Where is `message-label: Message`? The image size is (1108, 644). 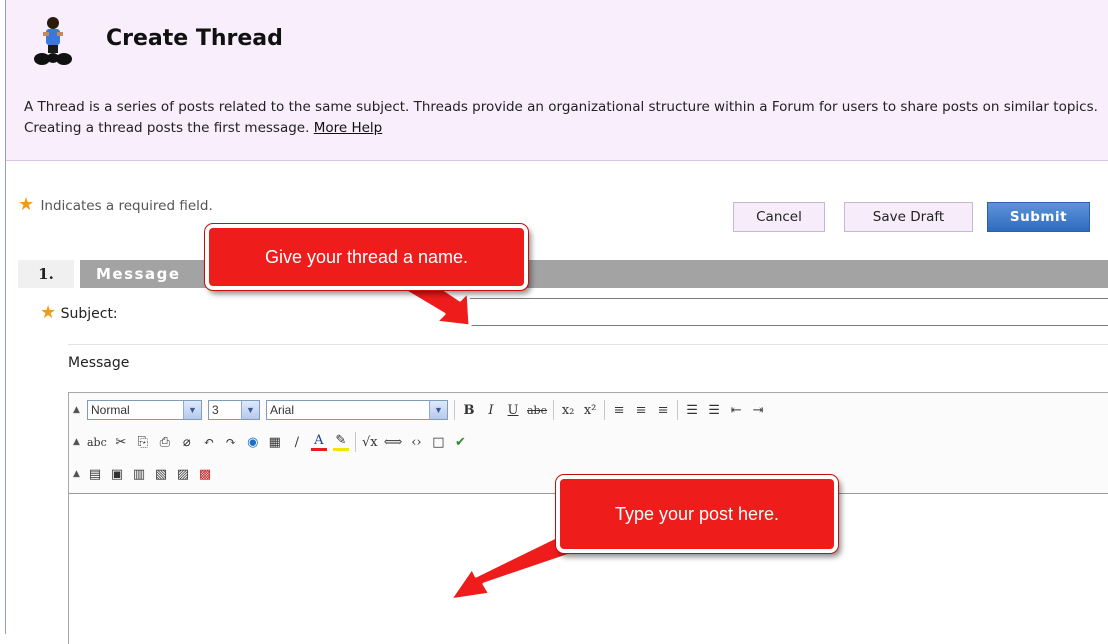 message-label: Message is located at coordinates (99, 363).